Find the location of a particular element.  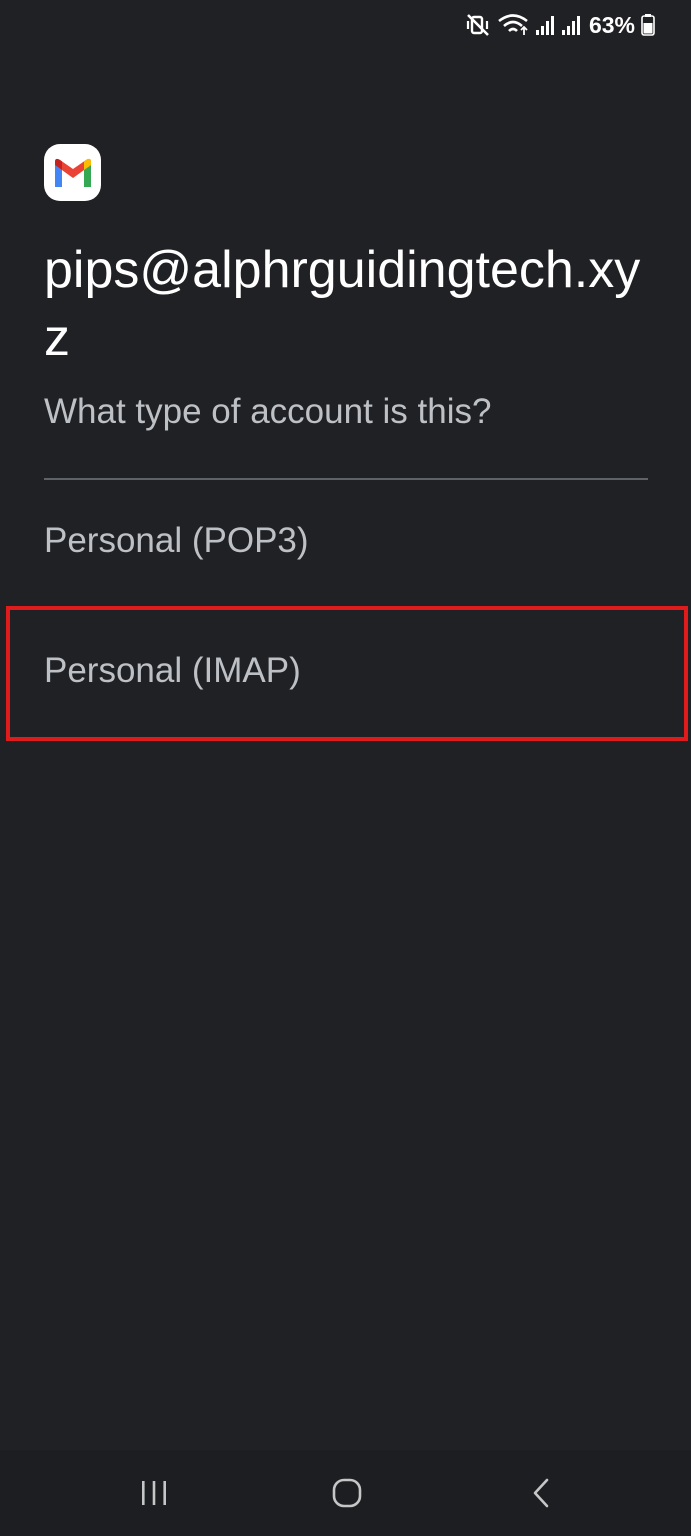

account-type-question: What type of account is this? is located at coordinates (268, 411).